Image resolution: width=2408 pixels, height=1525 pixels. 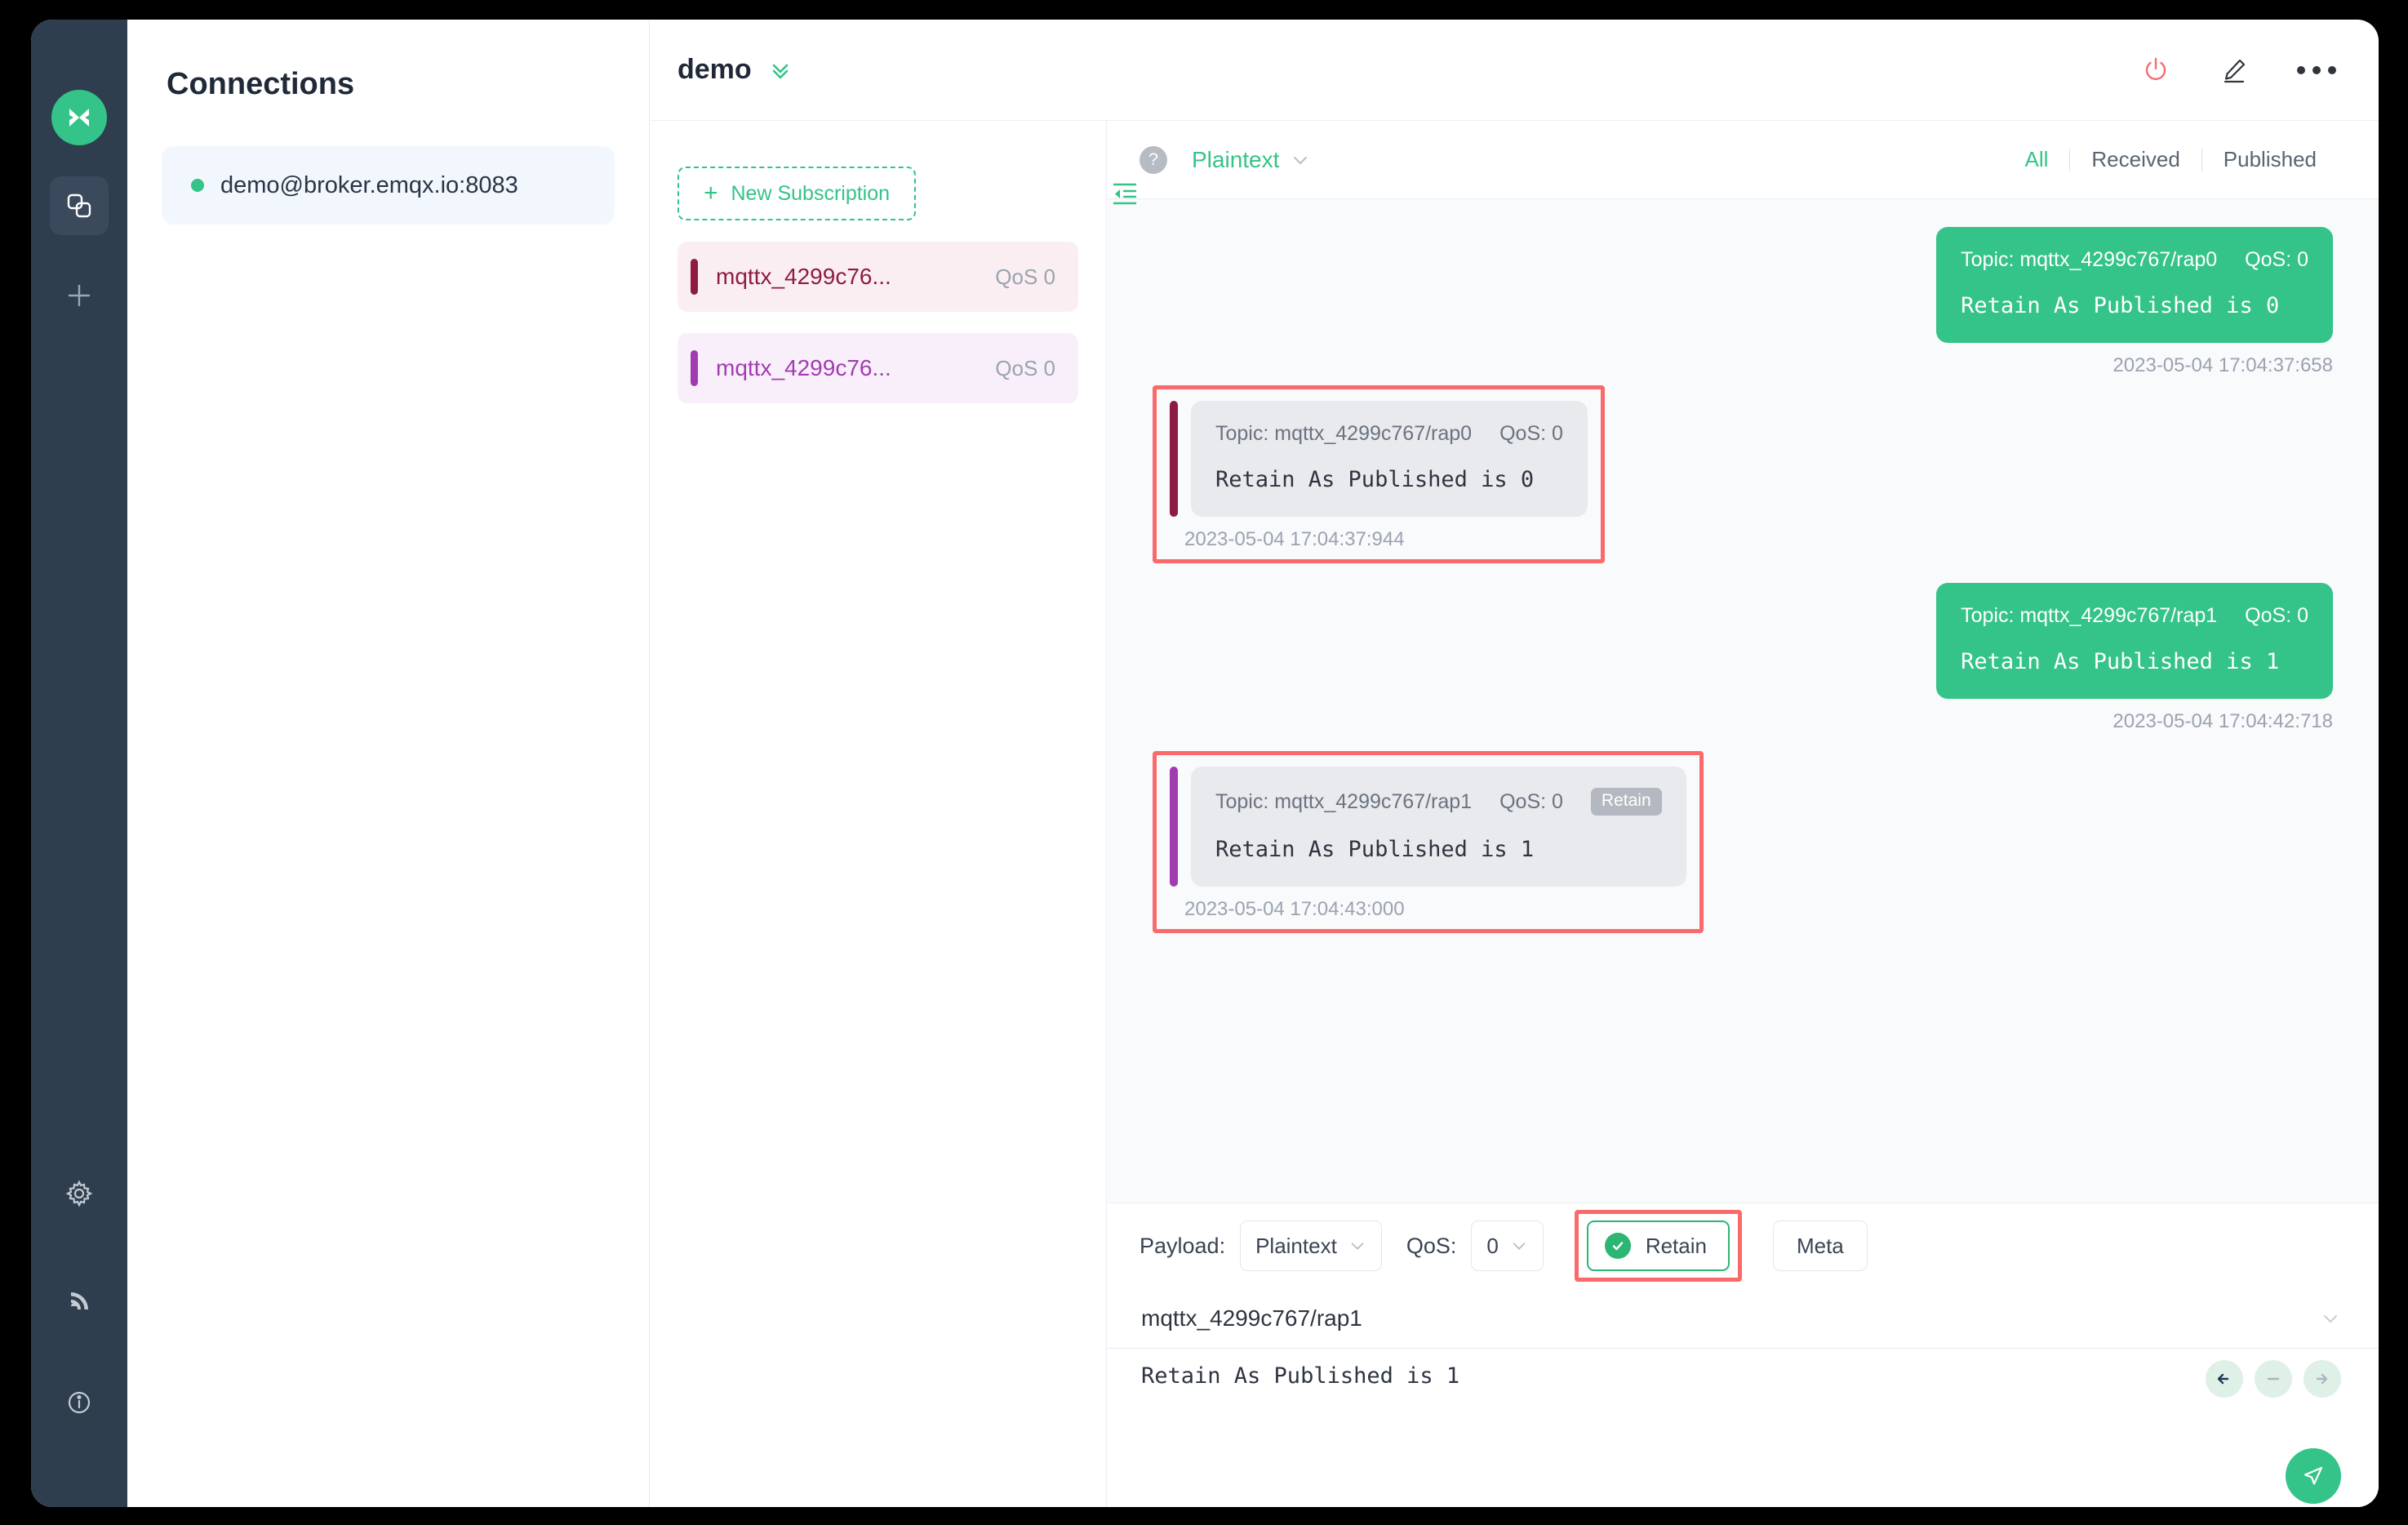 I want to click on messages-toolbar: ? Plaintext All Received Published, so click(x=1743, y=160).